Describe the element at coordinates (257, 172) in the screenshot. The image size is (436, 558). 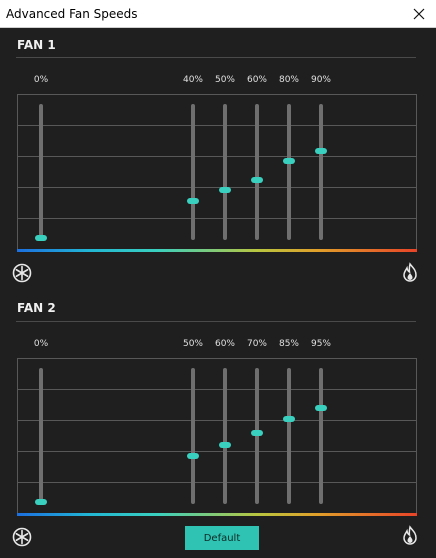
I see `fan-1-point-4-slider` at that location.